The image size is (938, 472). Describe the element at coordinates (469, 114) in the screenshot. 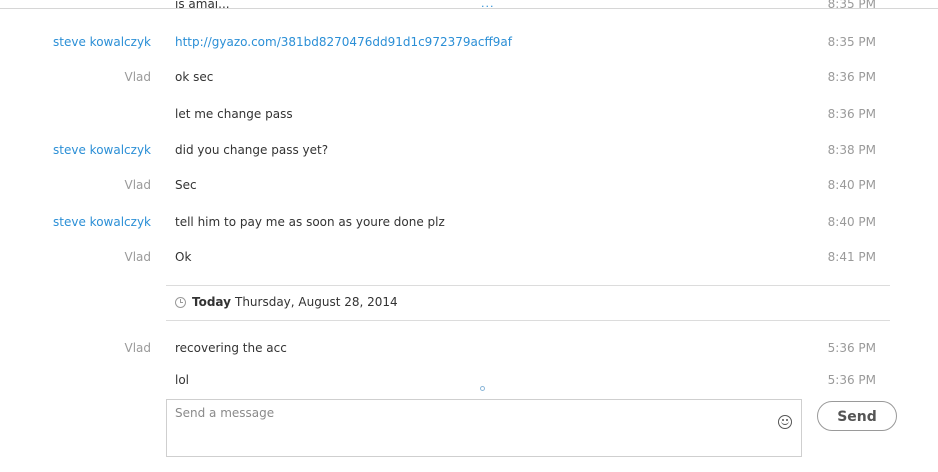

I see `message-row: let me change pass 8:36 PM` at that location.